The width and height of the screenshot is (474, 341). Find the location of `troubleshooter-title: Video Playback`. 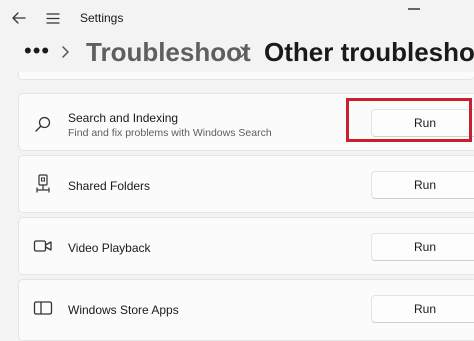

troubleshooter-title: Video Playback is located at coordinates (109, 248).